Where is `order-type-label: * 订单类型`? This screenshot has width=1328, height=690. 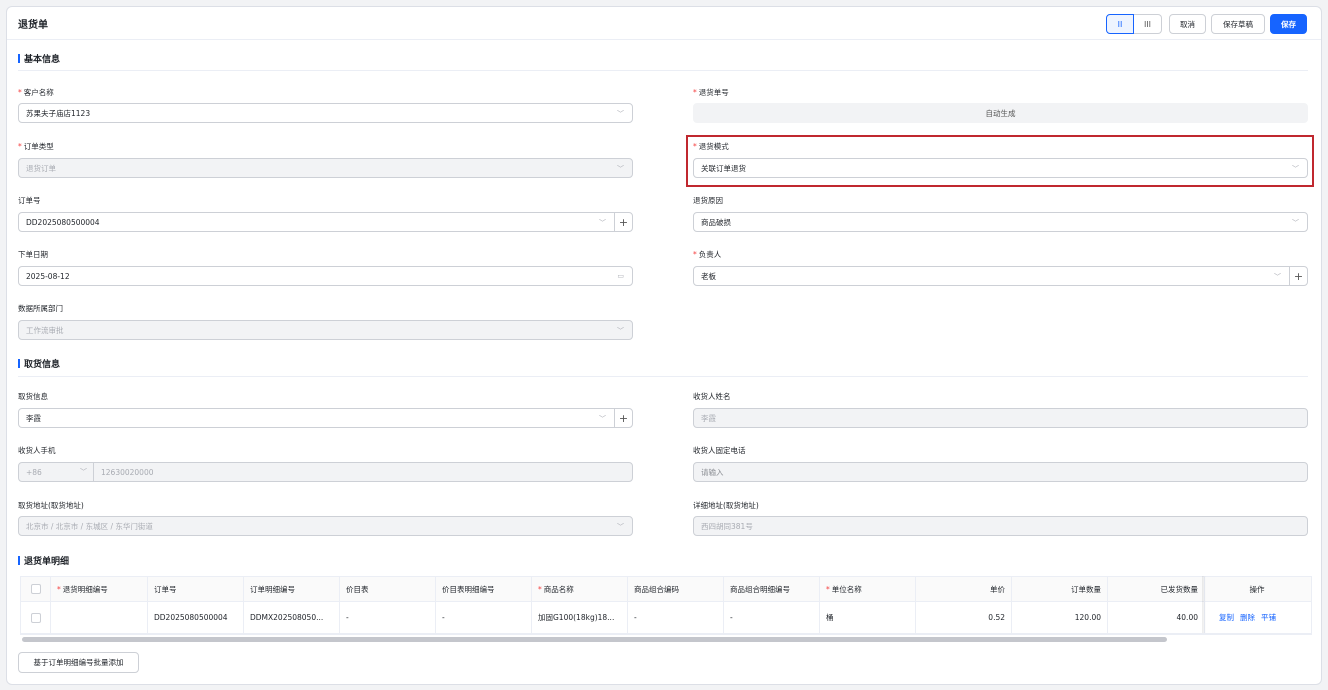
order-type-label: * 订单类型 is located at coordinates (36, 146).